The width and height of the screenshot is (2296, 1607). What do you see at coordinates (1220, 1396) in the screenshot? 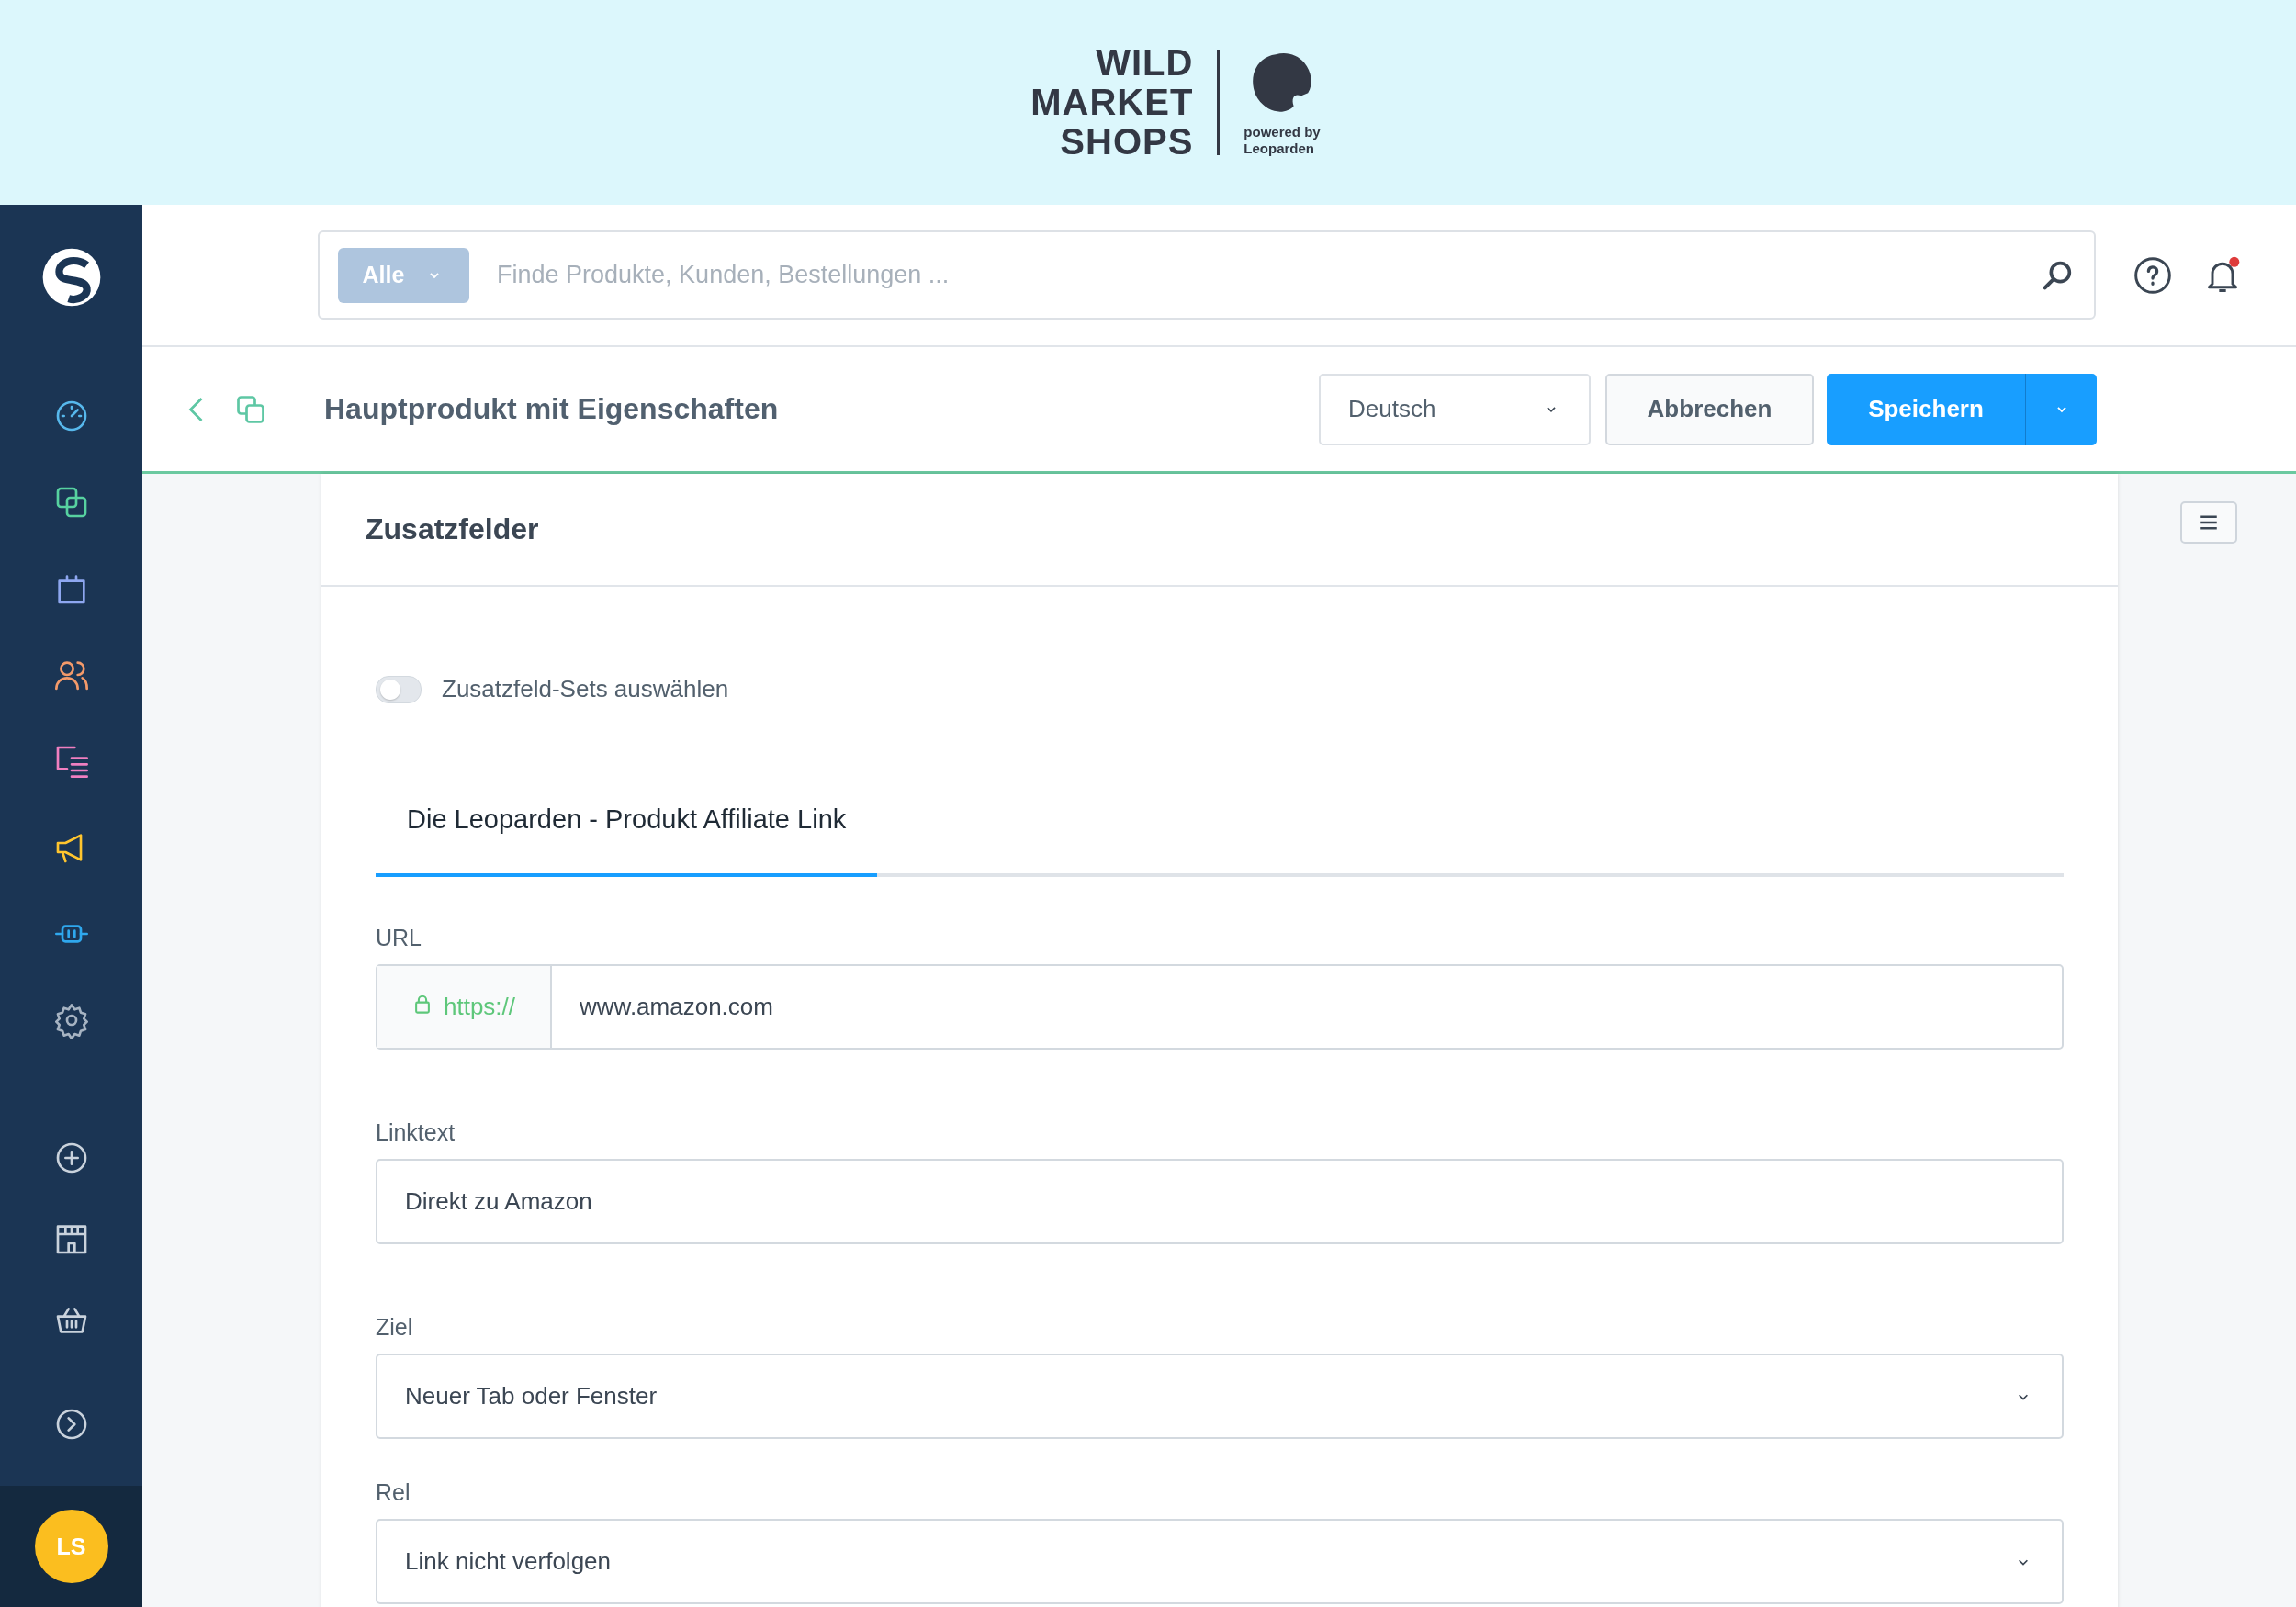
I see `select-field: Neuer Tab oder Fenster` at bounding box center [1220, 1396].